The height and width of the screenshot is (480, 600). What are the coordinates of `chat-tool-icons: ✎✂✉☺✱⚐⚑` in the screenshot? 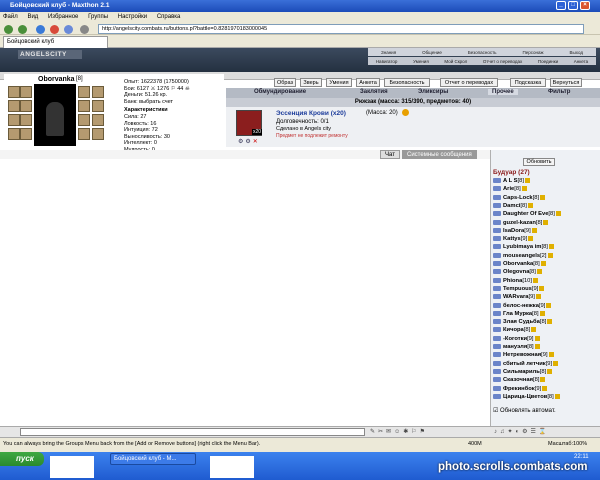 It's located at (430, 432).